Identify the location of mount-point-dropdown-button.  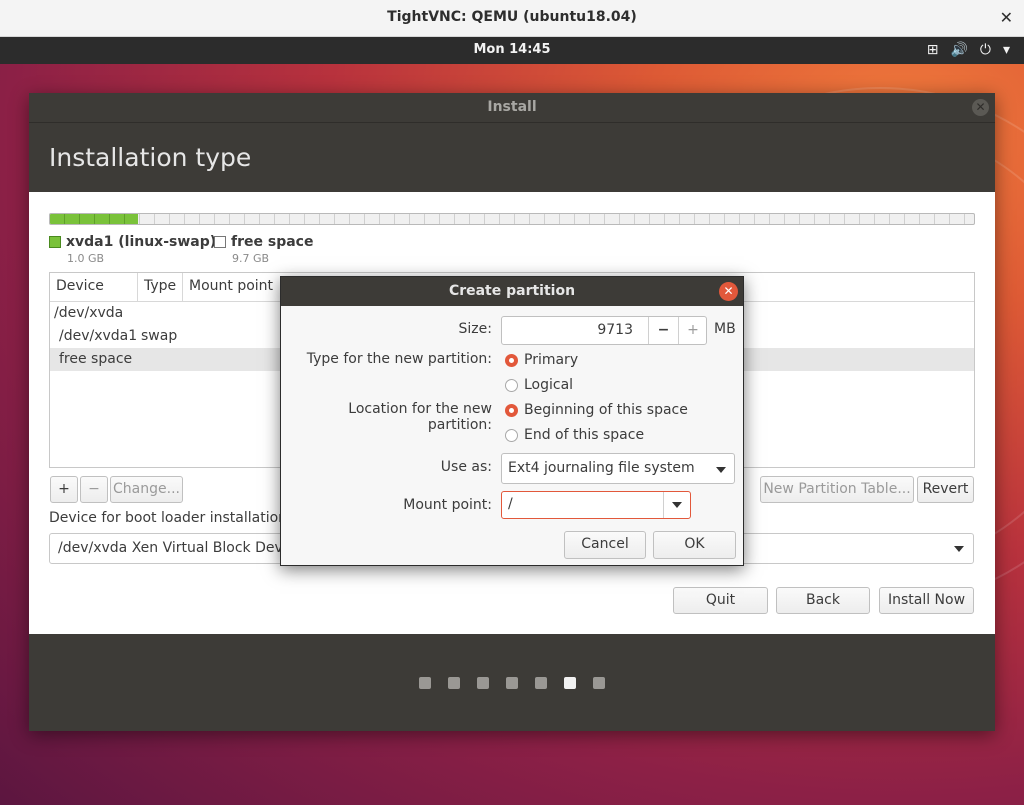
(676, 505).